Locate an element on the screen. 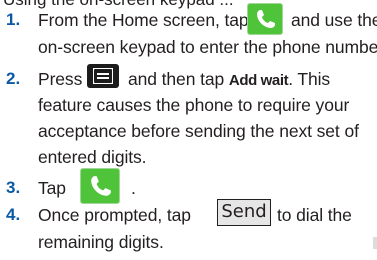 Image resolution: width=377 pixels, height=260 pixels. send-button: Send is located at coordinates (244, 212).